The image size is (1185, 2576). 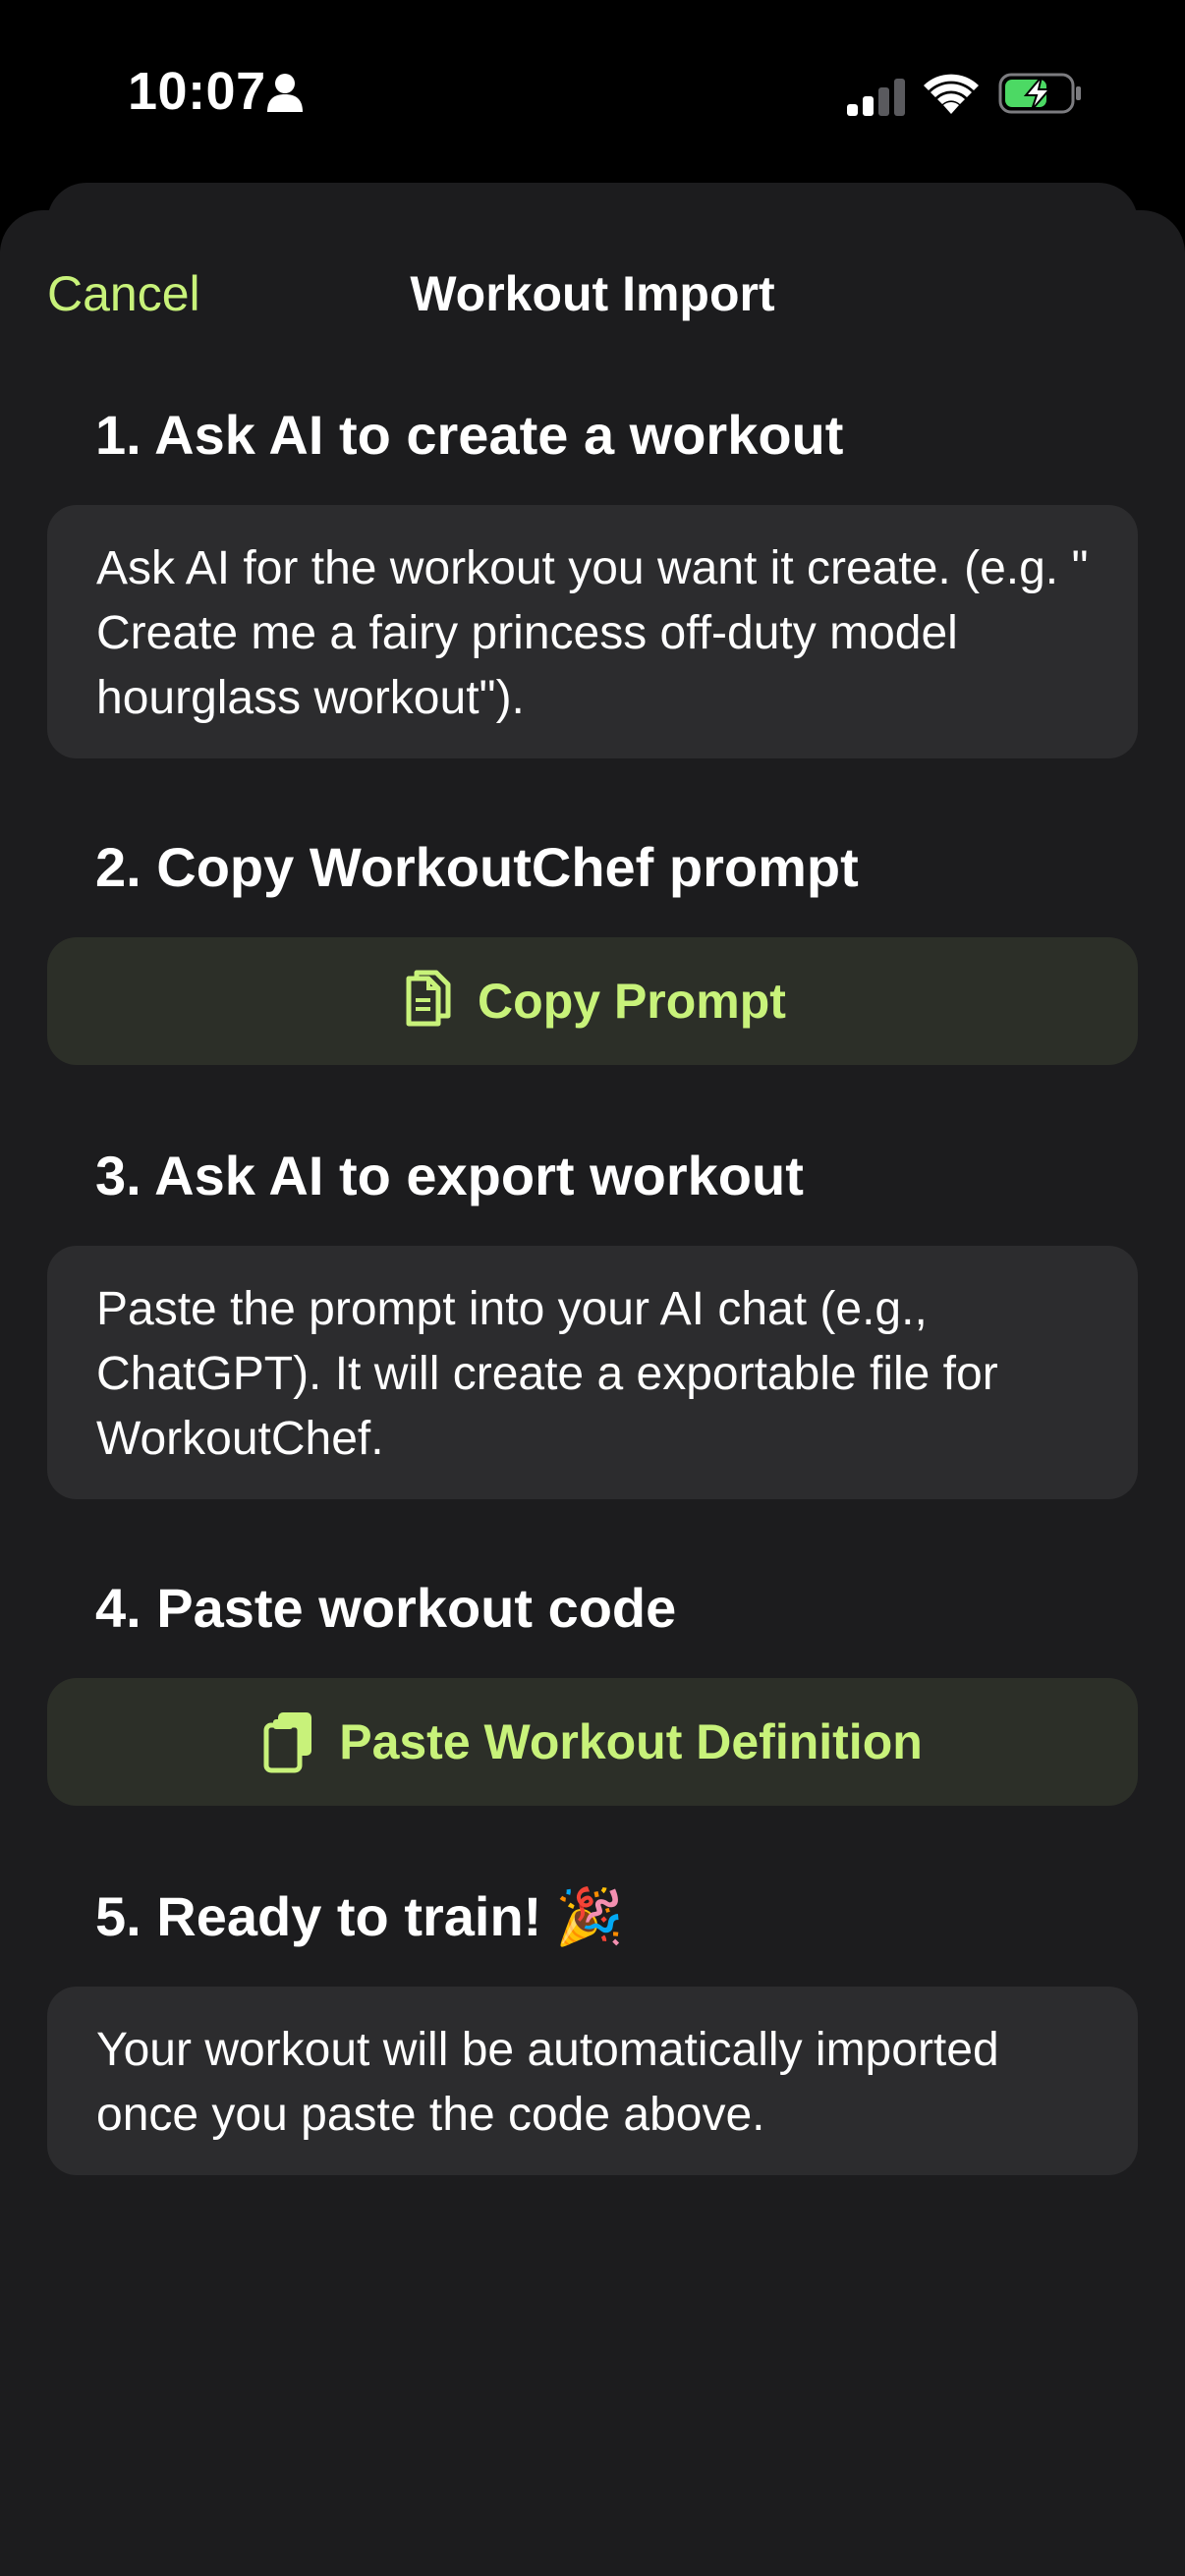 What do you see at coordinates (477, 867) in the screenshot?
I see `step-2-heading: 2. Copy WorkoutChef prompt` at bounding box center [477, 867].